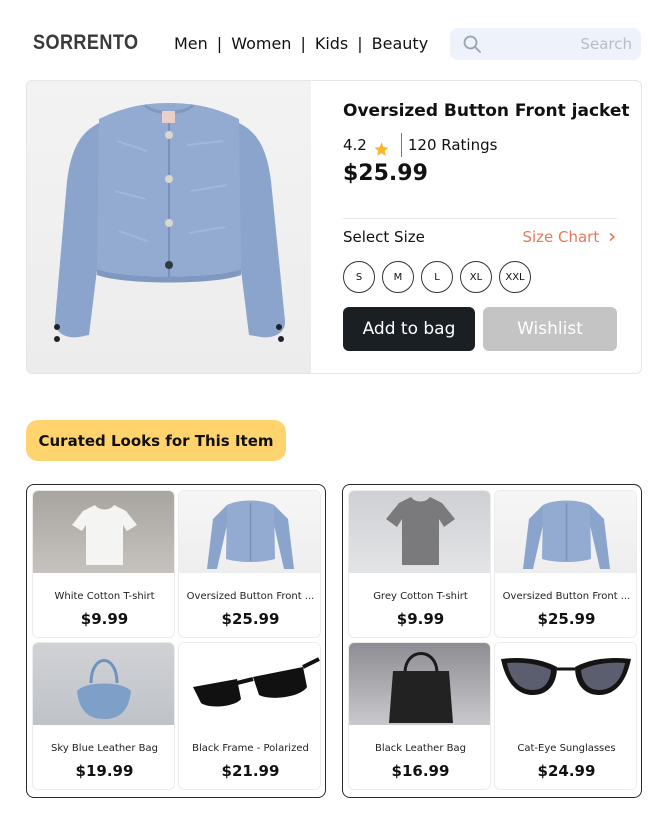  I want to click on nav-item-women: Women, so click(261, 43).